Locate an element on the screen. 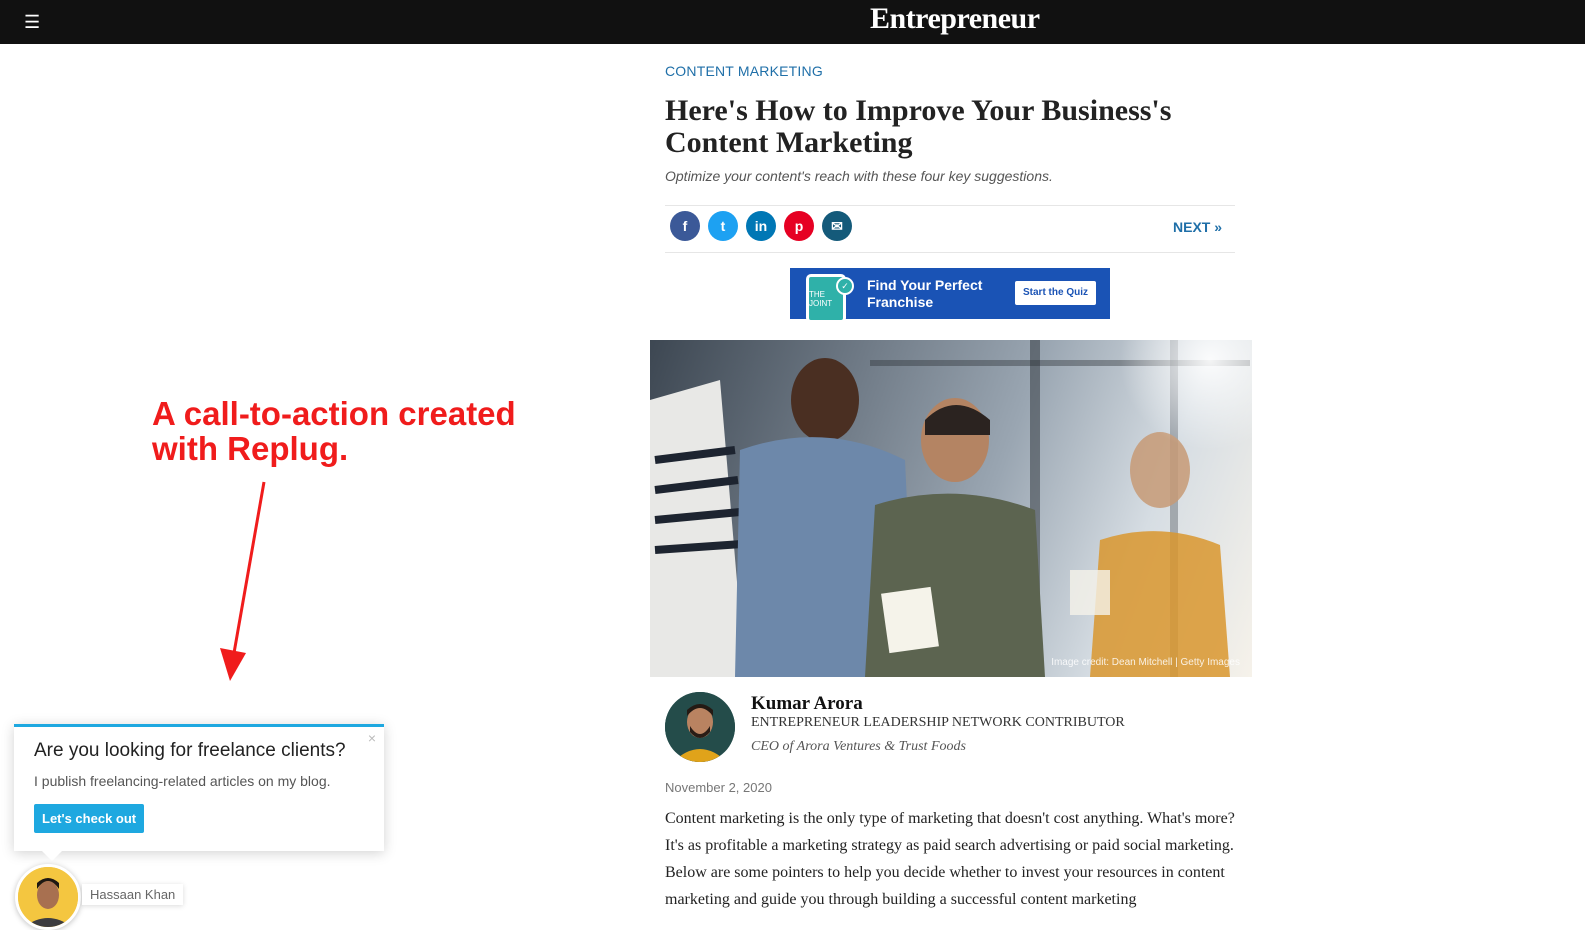 The height and width of the screenshot is (930, 1585). cta-title: Are you looking for freelance clients? is located at coordinates (190, 750).